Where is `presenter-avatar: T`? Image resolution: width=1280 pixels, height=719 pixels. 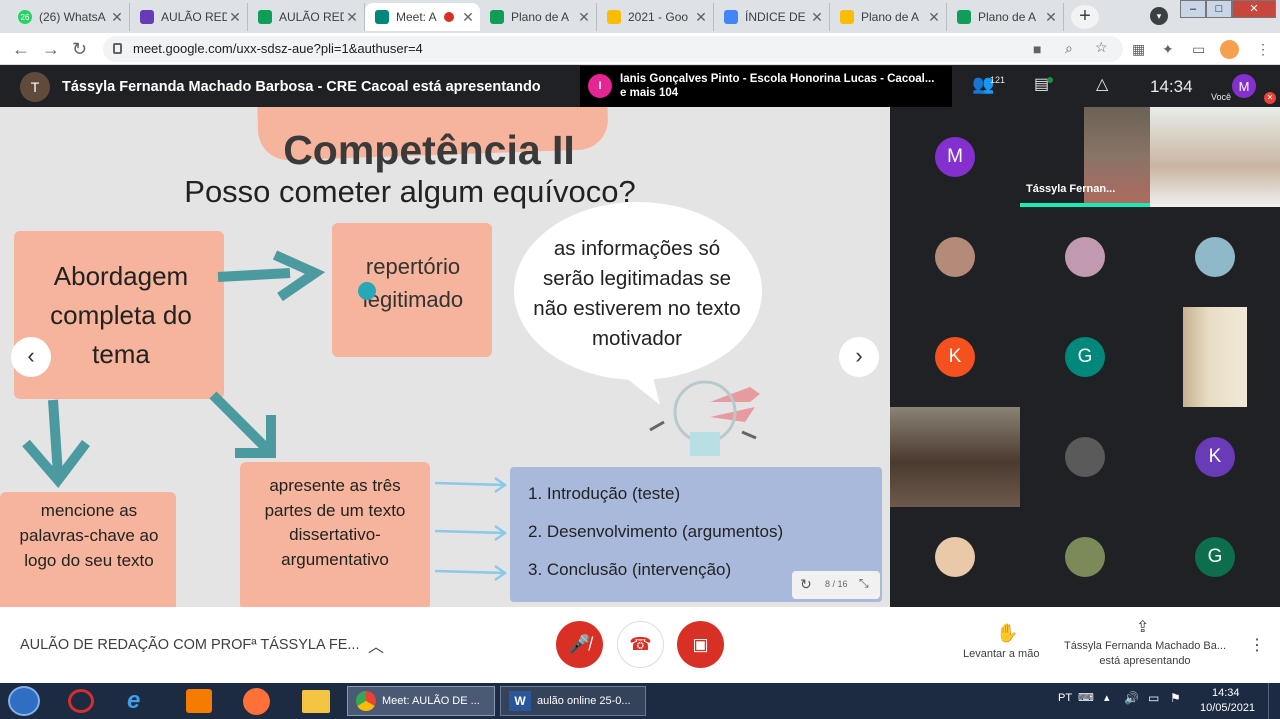 presenter-avatar: T is located at coordinates (35, 86).